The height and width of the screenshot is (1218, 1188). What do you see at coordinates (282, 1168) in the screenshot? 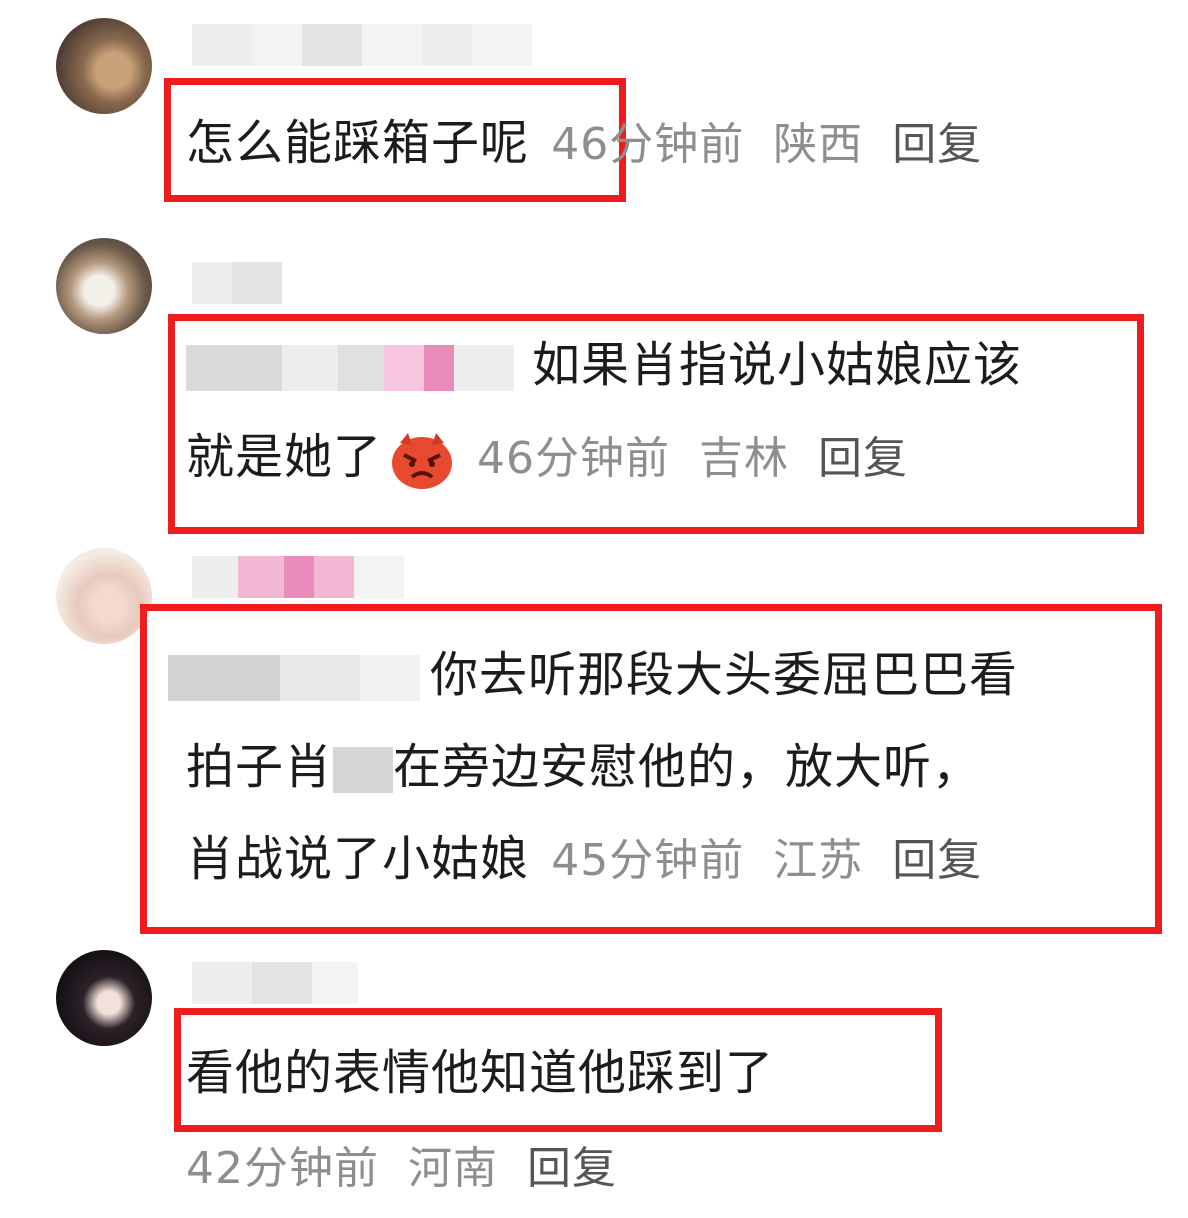
I see `comment-time: 42分钟前` at bounding box center [282, 1168].